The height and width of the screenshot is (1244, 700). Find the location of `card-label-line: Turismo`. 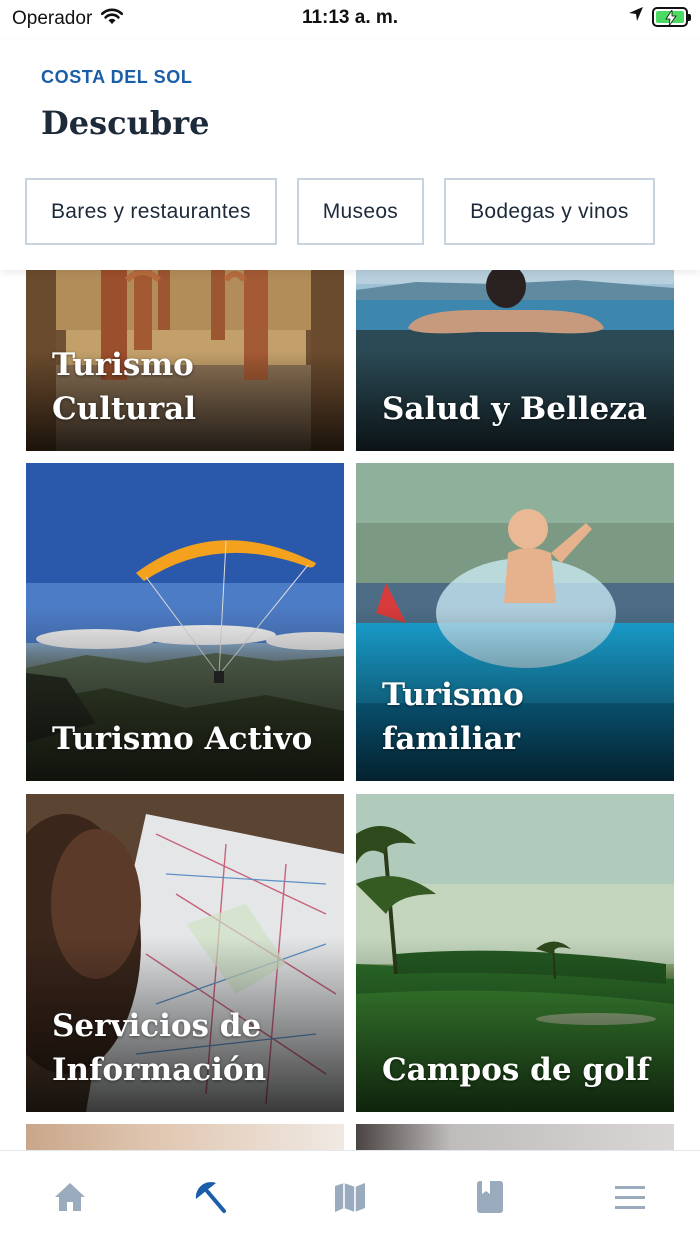

card-label-line: Turismo is located at coordinates (123, 365).